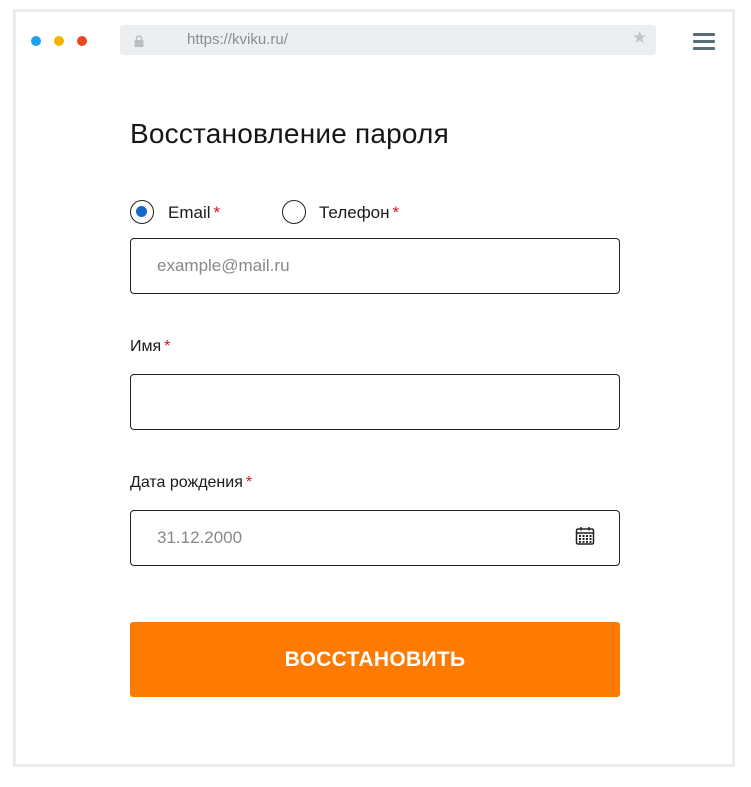 The image size is (751, 787). I want to click on birthdate-field: 31.12.2000, so click(375, 538).